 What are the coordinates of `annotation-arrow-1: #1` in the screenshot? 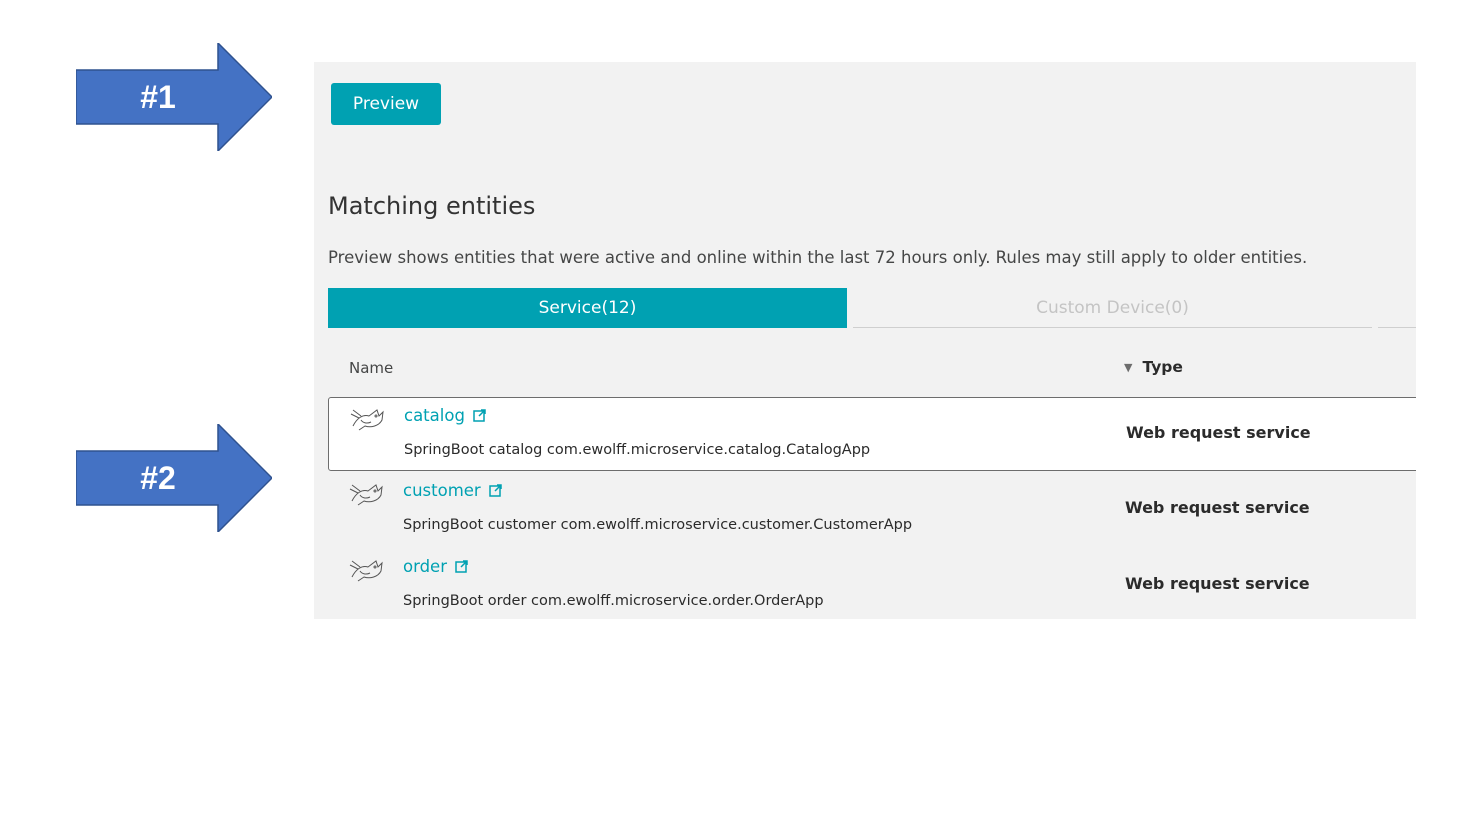 It's located at (174, 97).